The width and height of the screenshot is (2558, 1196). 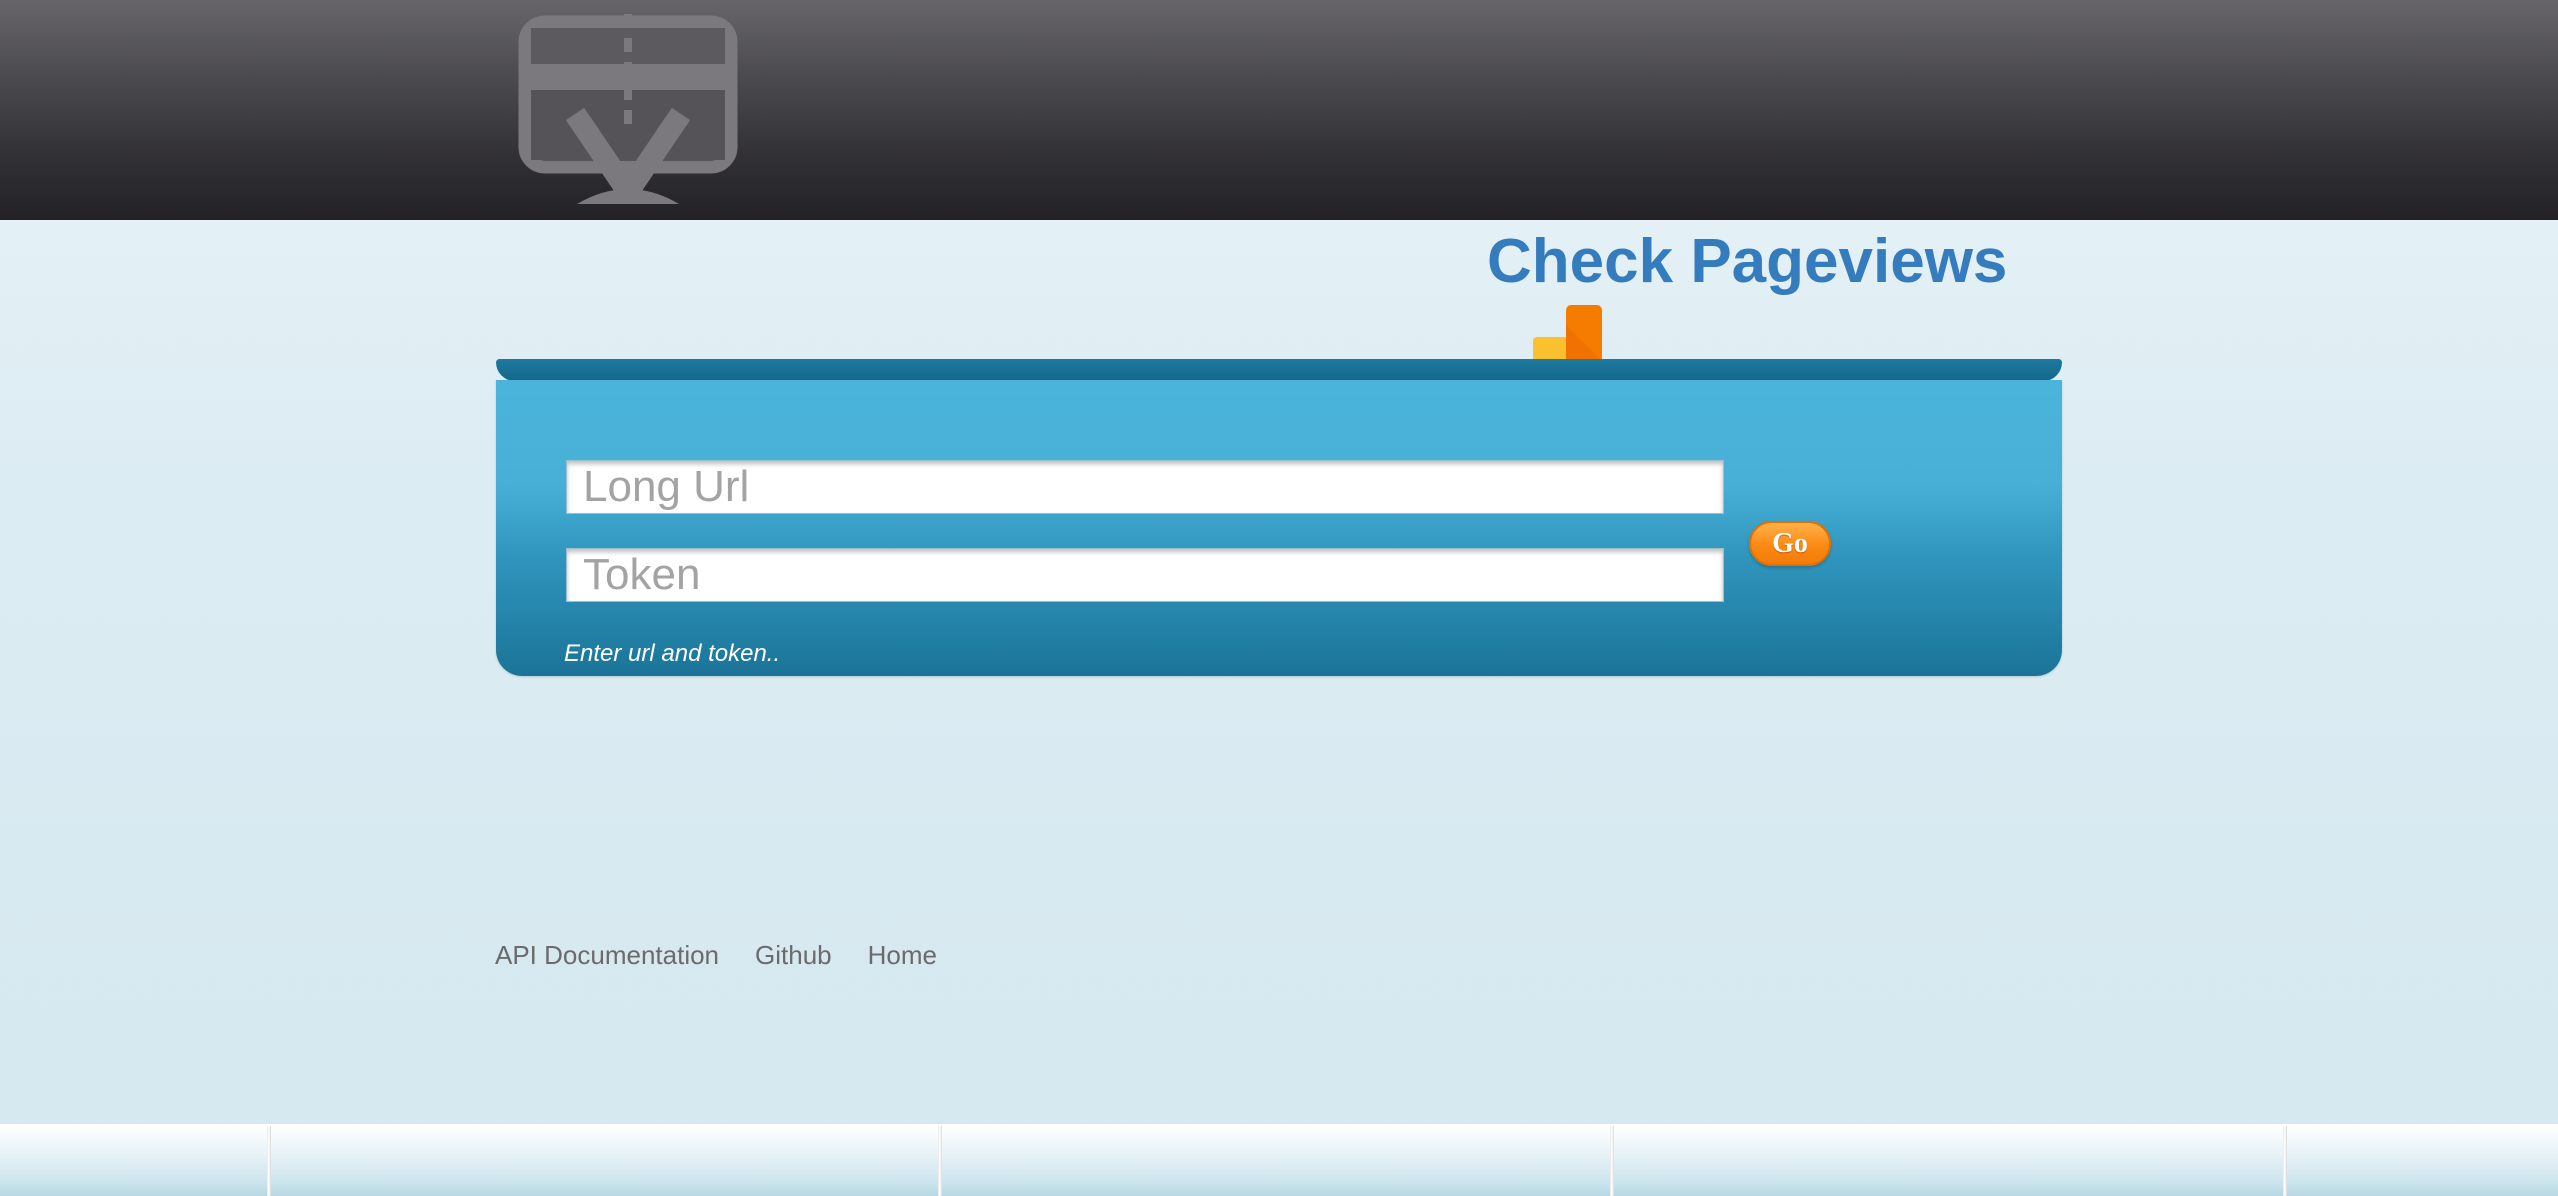 What do you see at coordinates (607, 955) in the screenshot?
I see `api-documentation-link: API Documentation` at bounding box center [607, 955].